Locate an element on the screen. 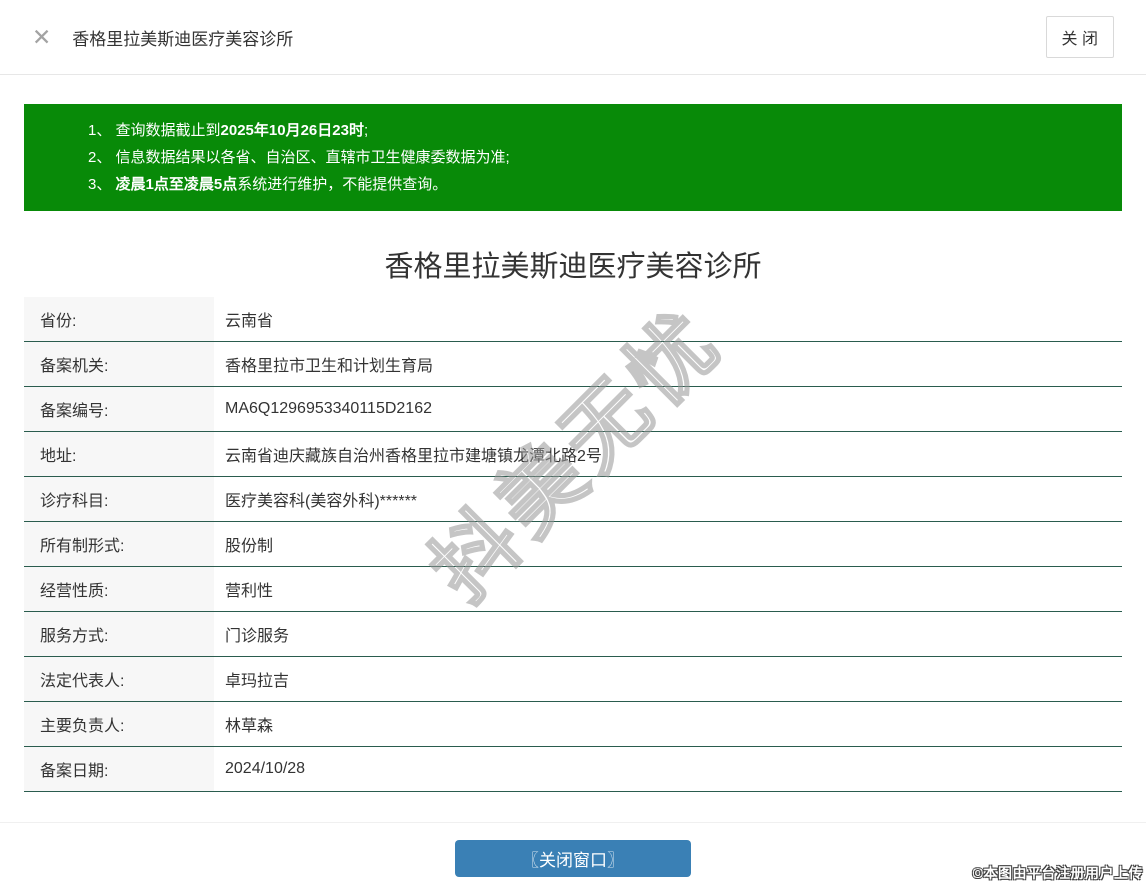  table-row: 经营性质: 营利性 is located at coordinates (573, 589).